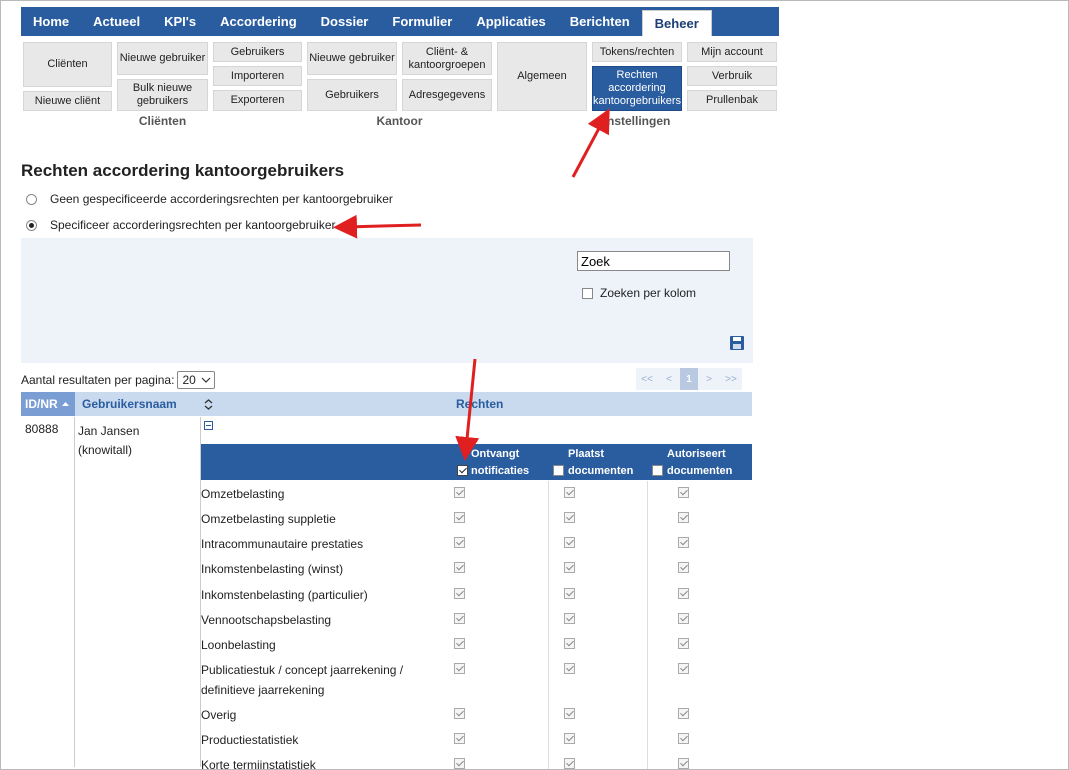 The width and height of the screenshot is (1069, 770). Describe the element at coordinates (731, 379) in the screenshot. I see `pager-last-button: >>` at that location.